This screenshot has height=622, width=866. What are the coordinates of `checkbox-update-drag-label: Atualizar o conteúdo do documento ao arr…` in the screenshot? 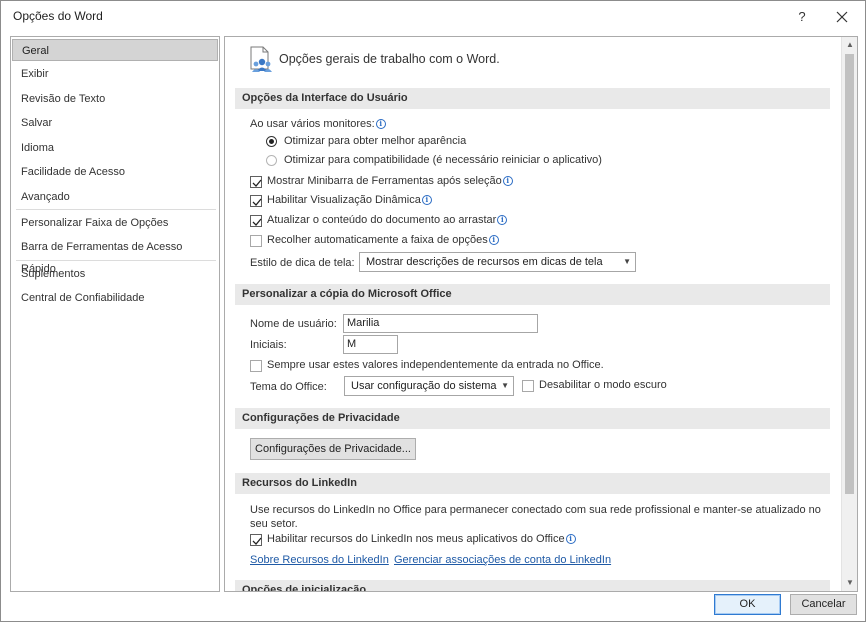 It's located at (387, 220).